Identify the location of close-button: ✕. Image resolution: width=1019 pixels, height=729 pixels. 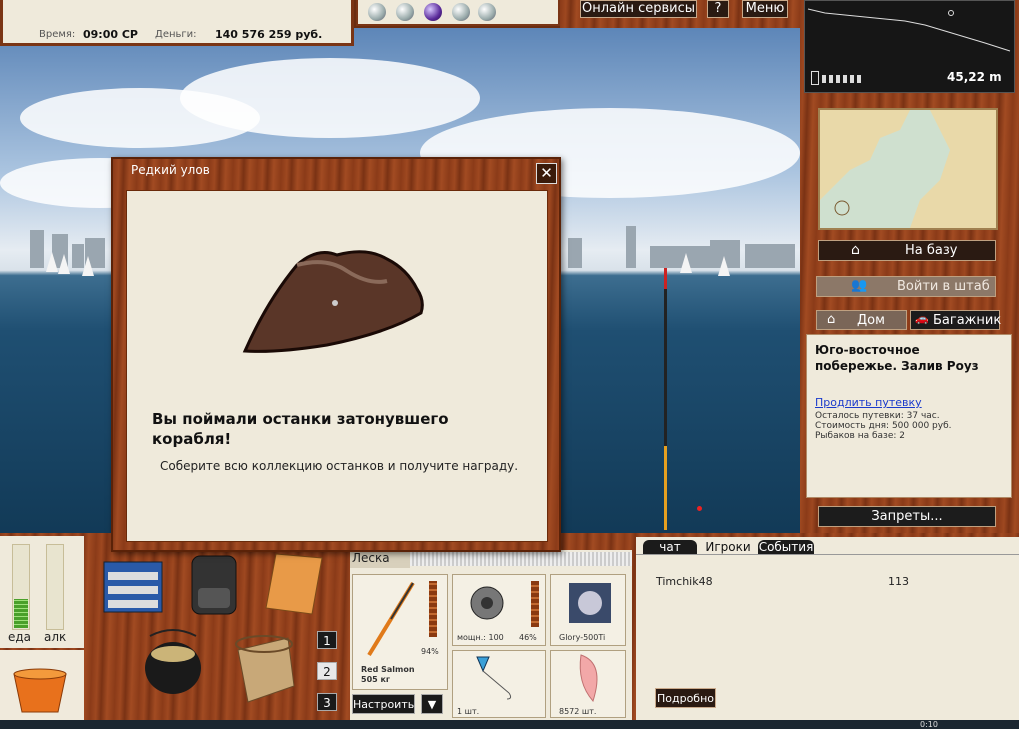
(546, 173).